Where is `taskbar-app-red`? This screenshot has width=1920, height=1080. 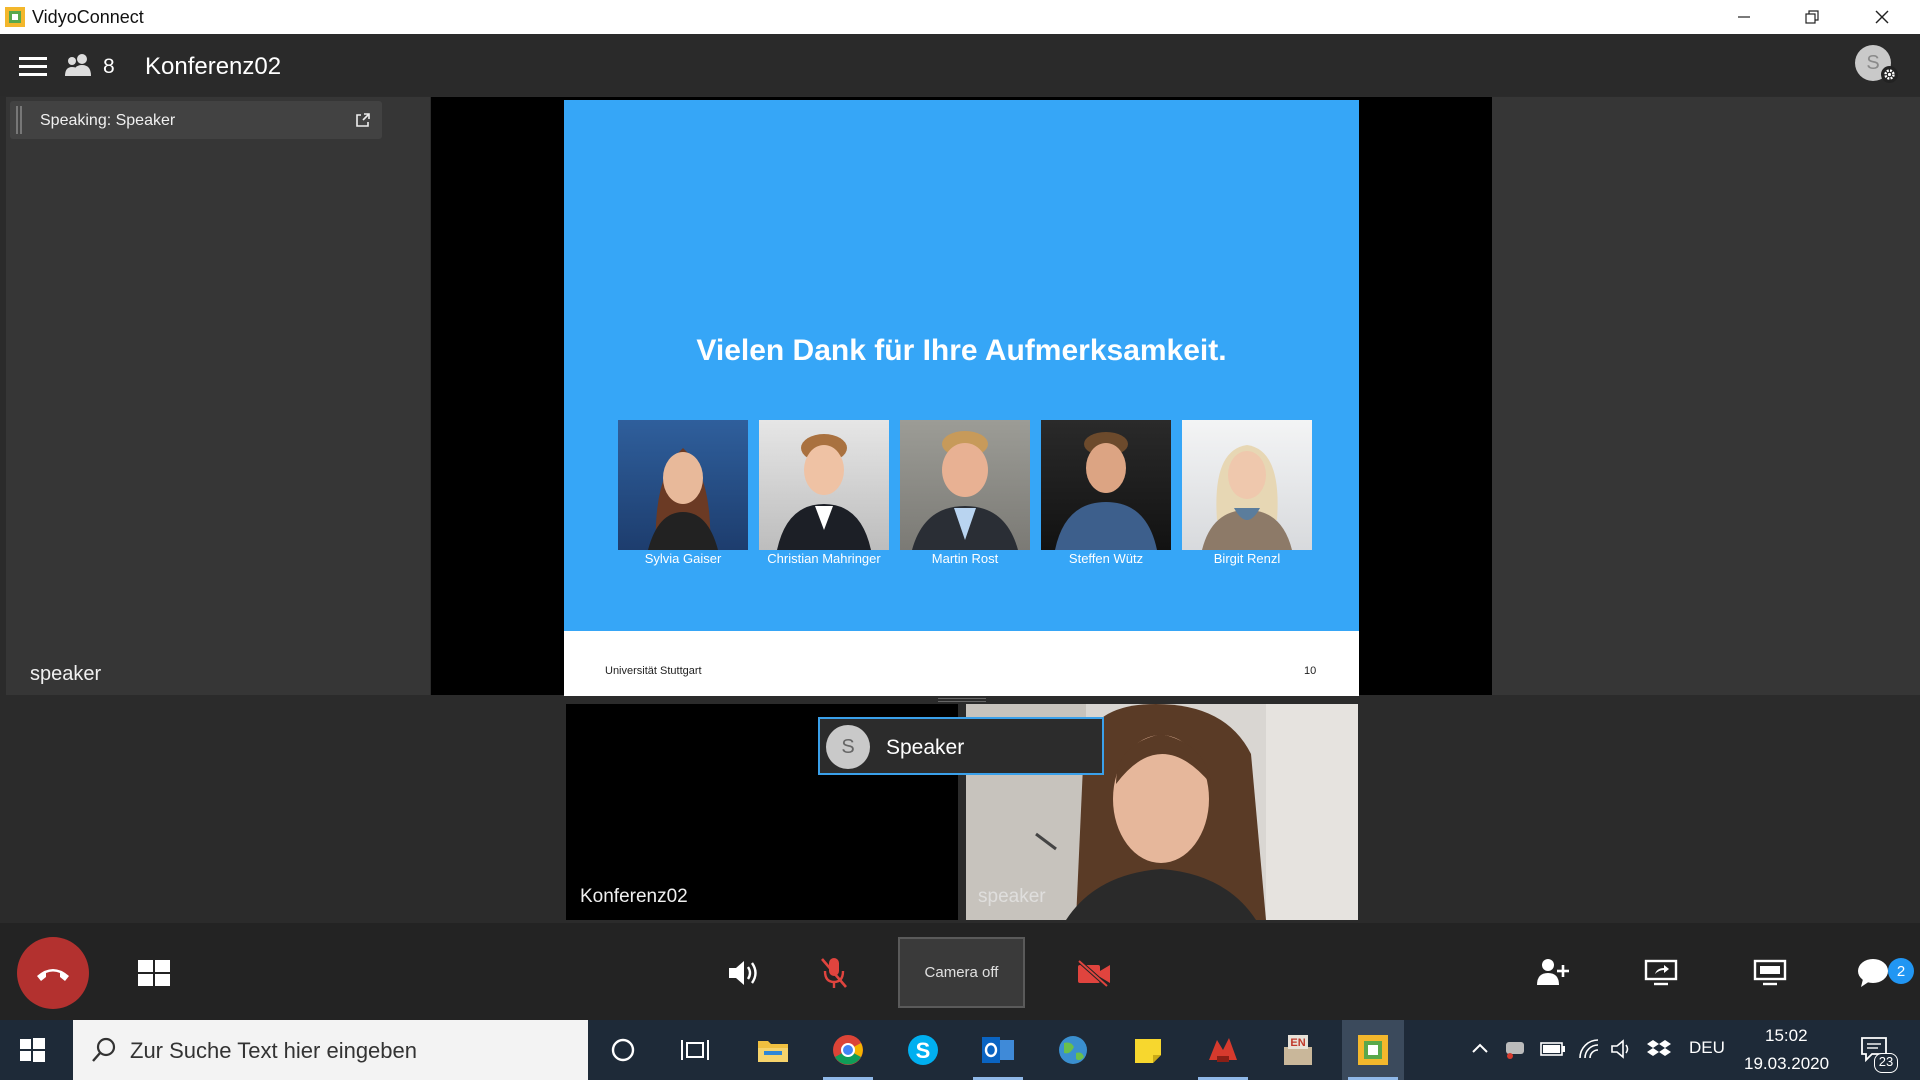 taskbar-app-red is located at coordinates (1223, 1050).